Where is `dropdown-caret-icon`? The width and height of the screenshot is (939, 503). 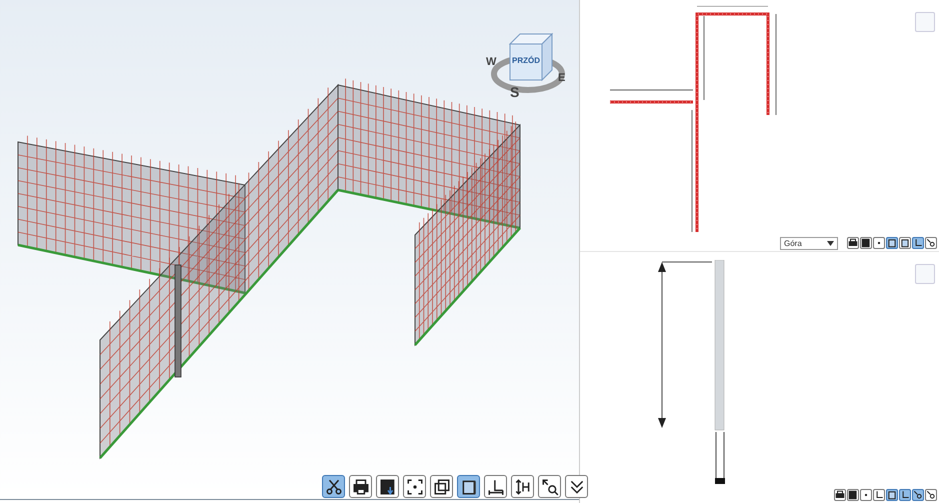 dropdown-caret-icon is located at coordinates (830, 243).